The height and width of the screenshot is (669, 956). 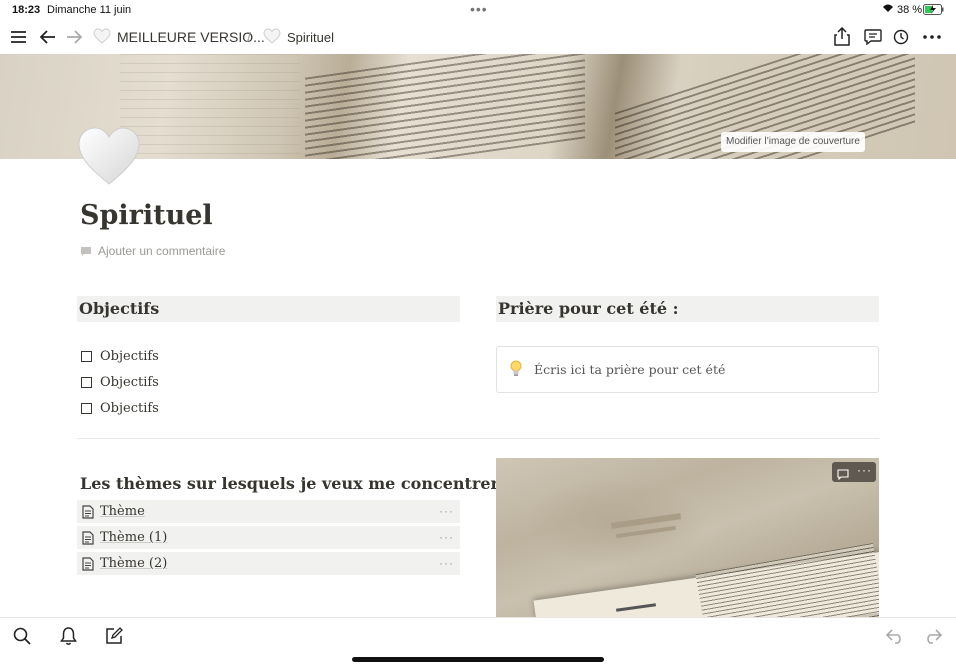 I want to click on add-comment-label: Ajouter un commentaire, so click(x=162, y=251).